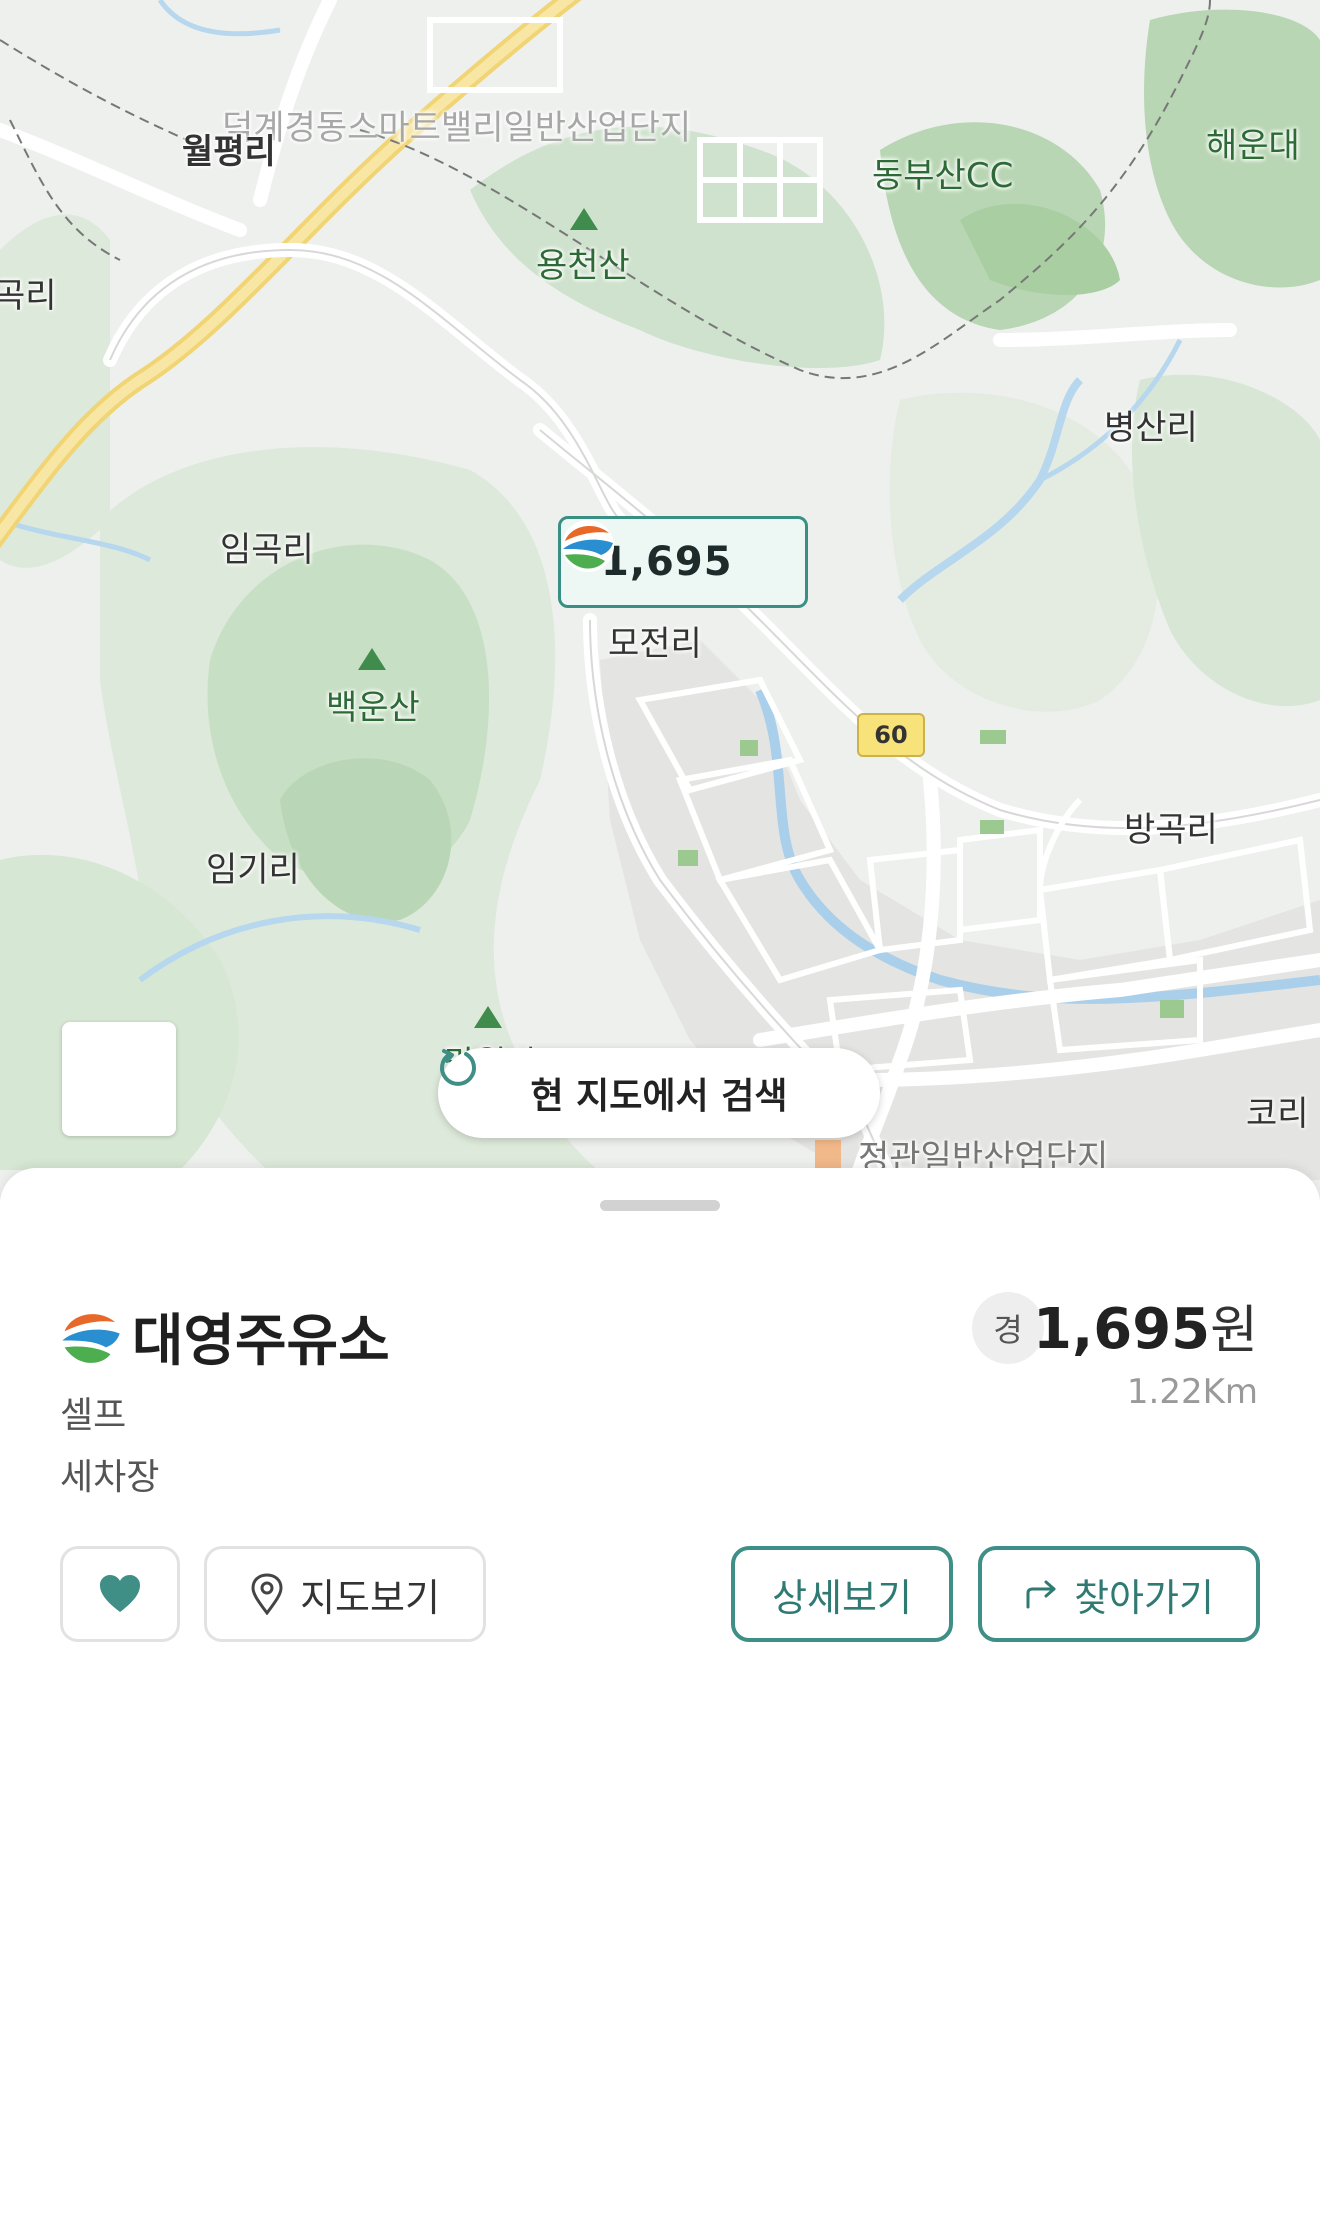  I want to click on station-price-marker: 1,695, so click(683, 562).